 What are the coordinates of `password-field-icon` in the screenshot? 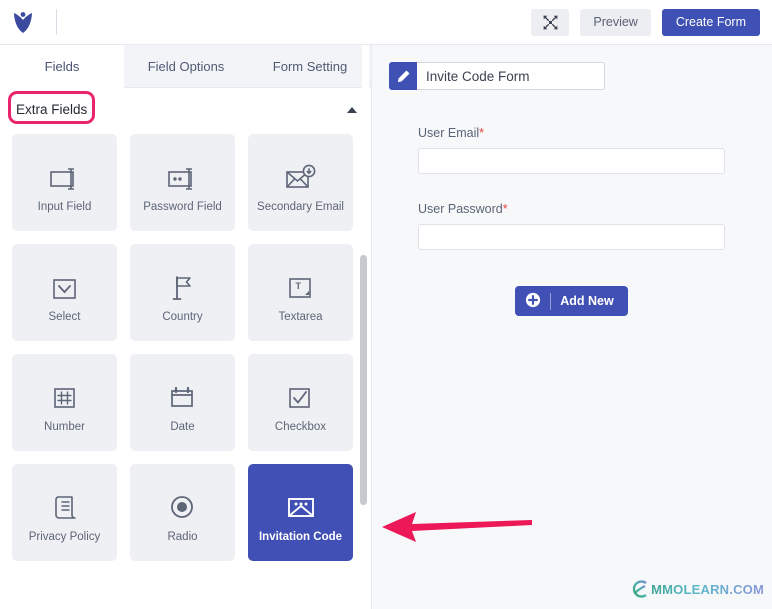 It's located at (183, 172).